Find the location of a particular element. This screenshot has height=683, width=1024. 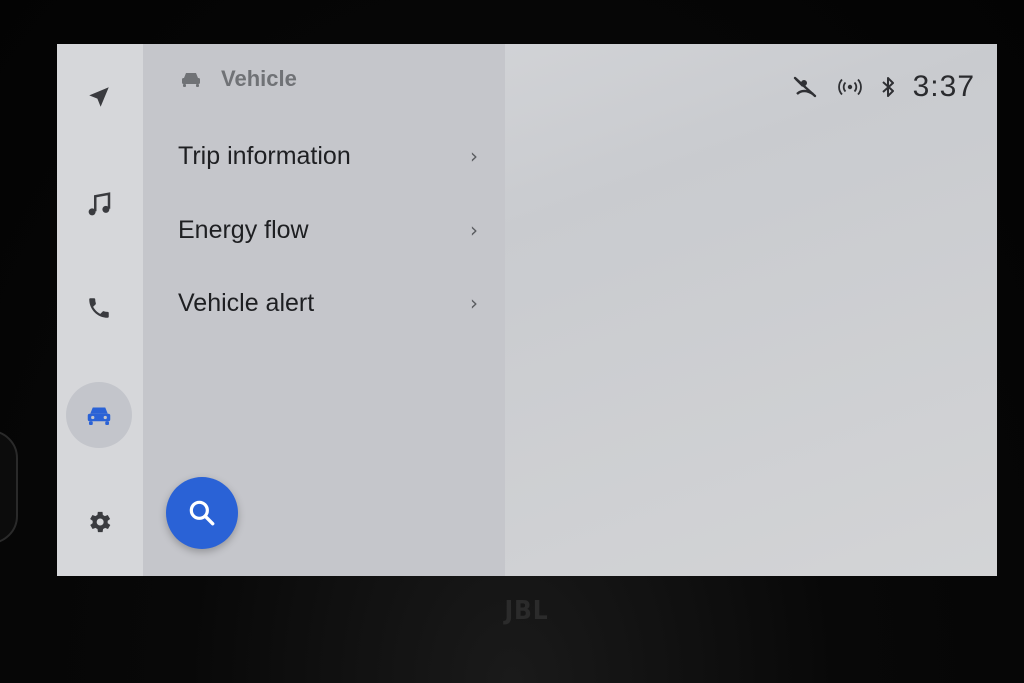

nav-rail is located at coordinates (100, 310).